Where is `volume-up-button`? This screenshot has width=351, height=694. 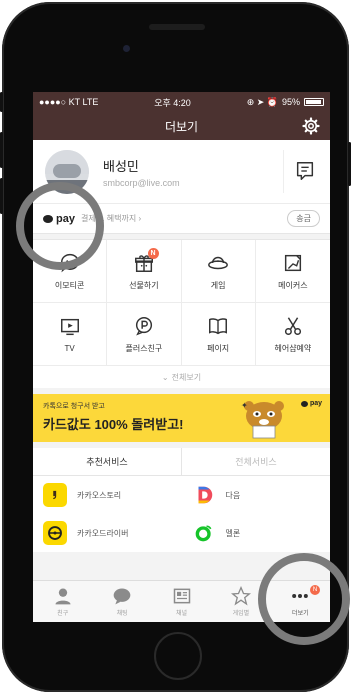 volume-up-button is located at coordinates (1, 150).